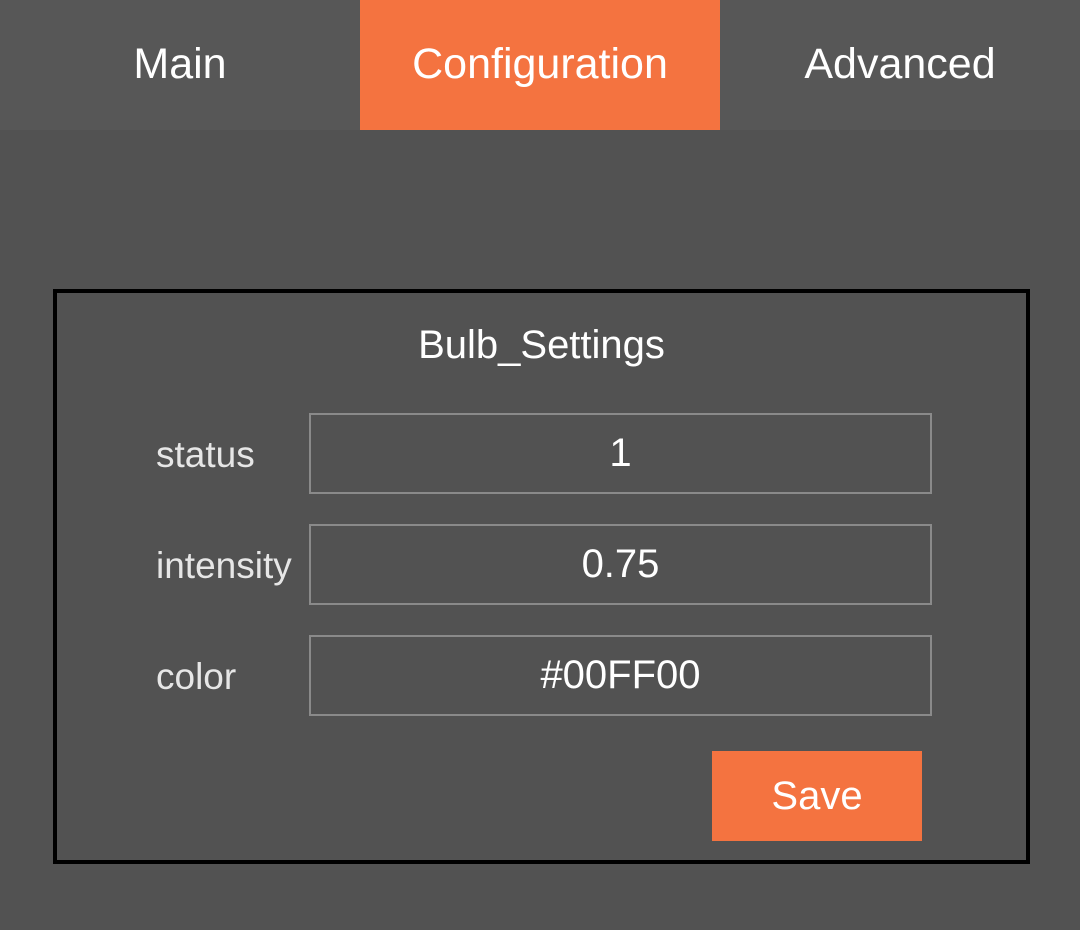 This screenshot has width=1080, height=930. Describe the element at coordinates (620, 675) in the screenshot. I see `color-field` at that location.